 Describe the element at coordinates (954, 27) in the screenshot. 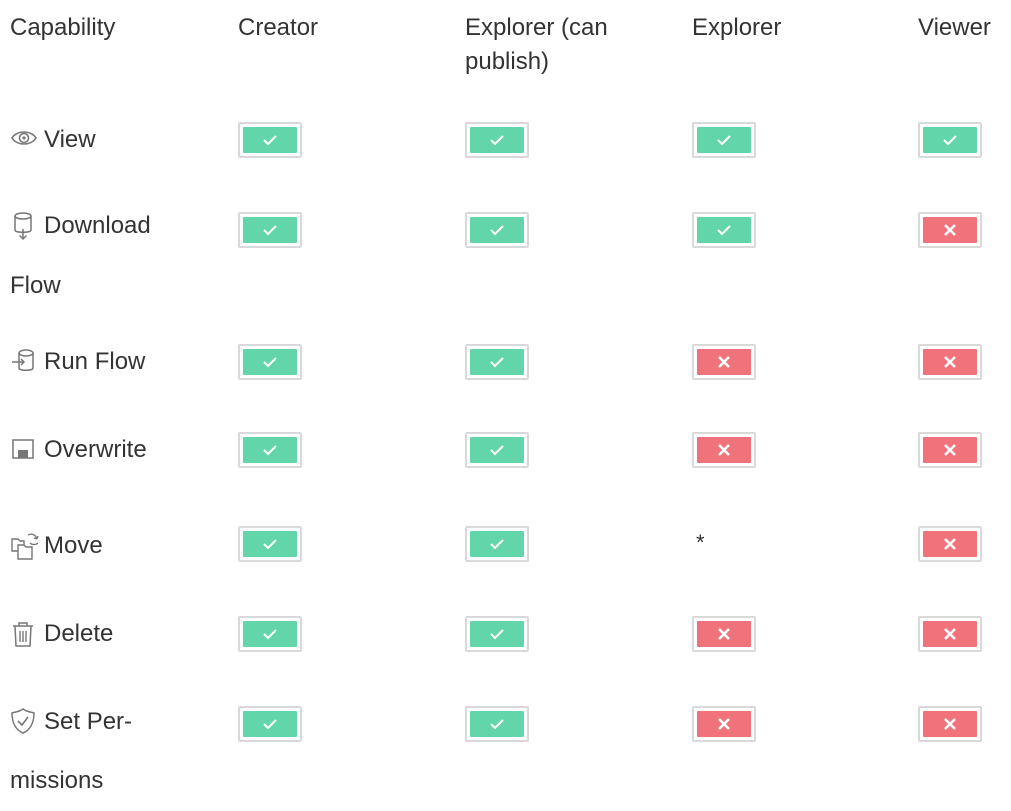

I see `header-viewer: Viewer` at that location.